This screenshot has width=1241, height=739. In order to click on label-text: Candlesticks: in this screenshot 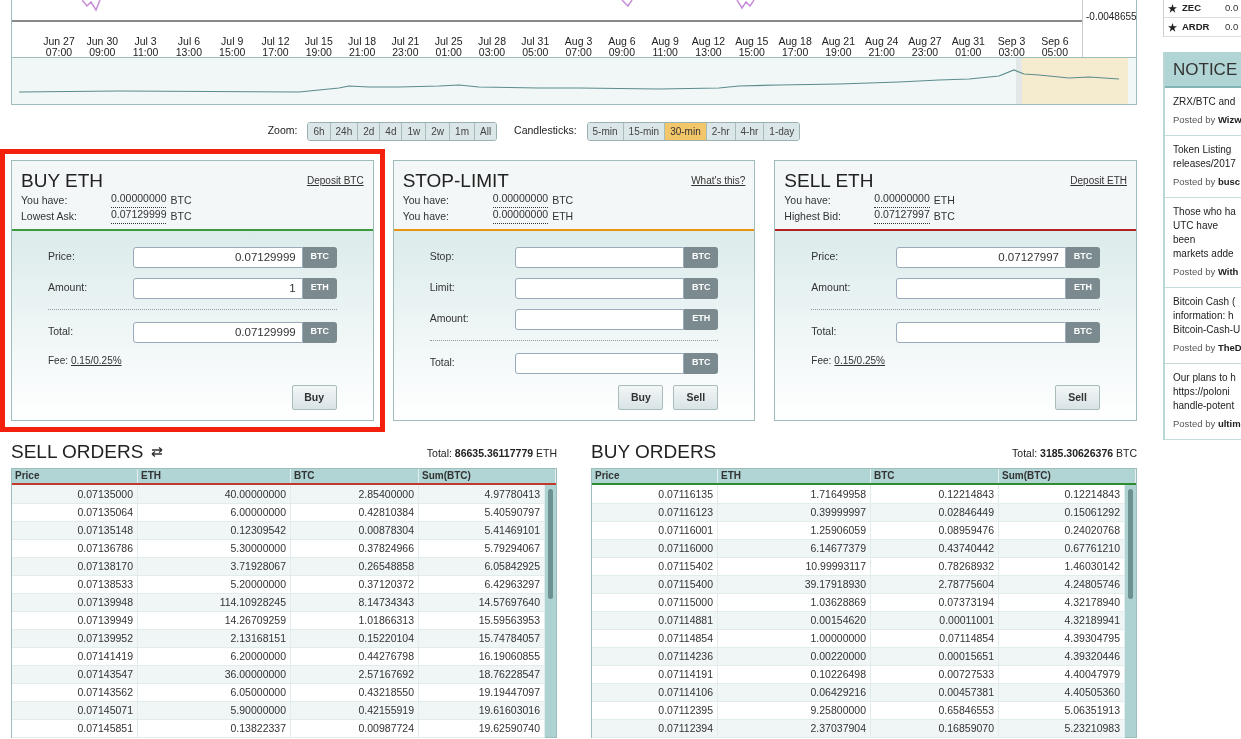, I will do `click(545, 131)`.